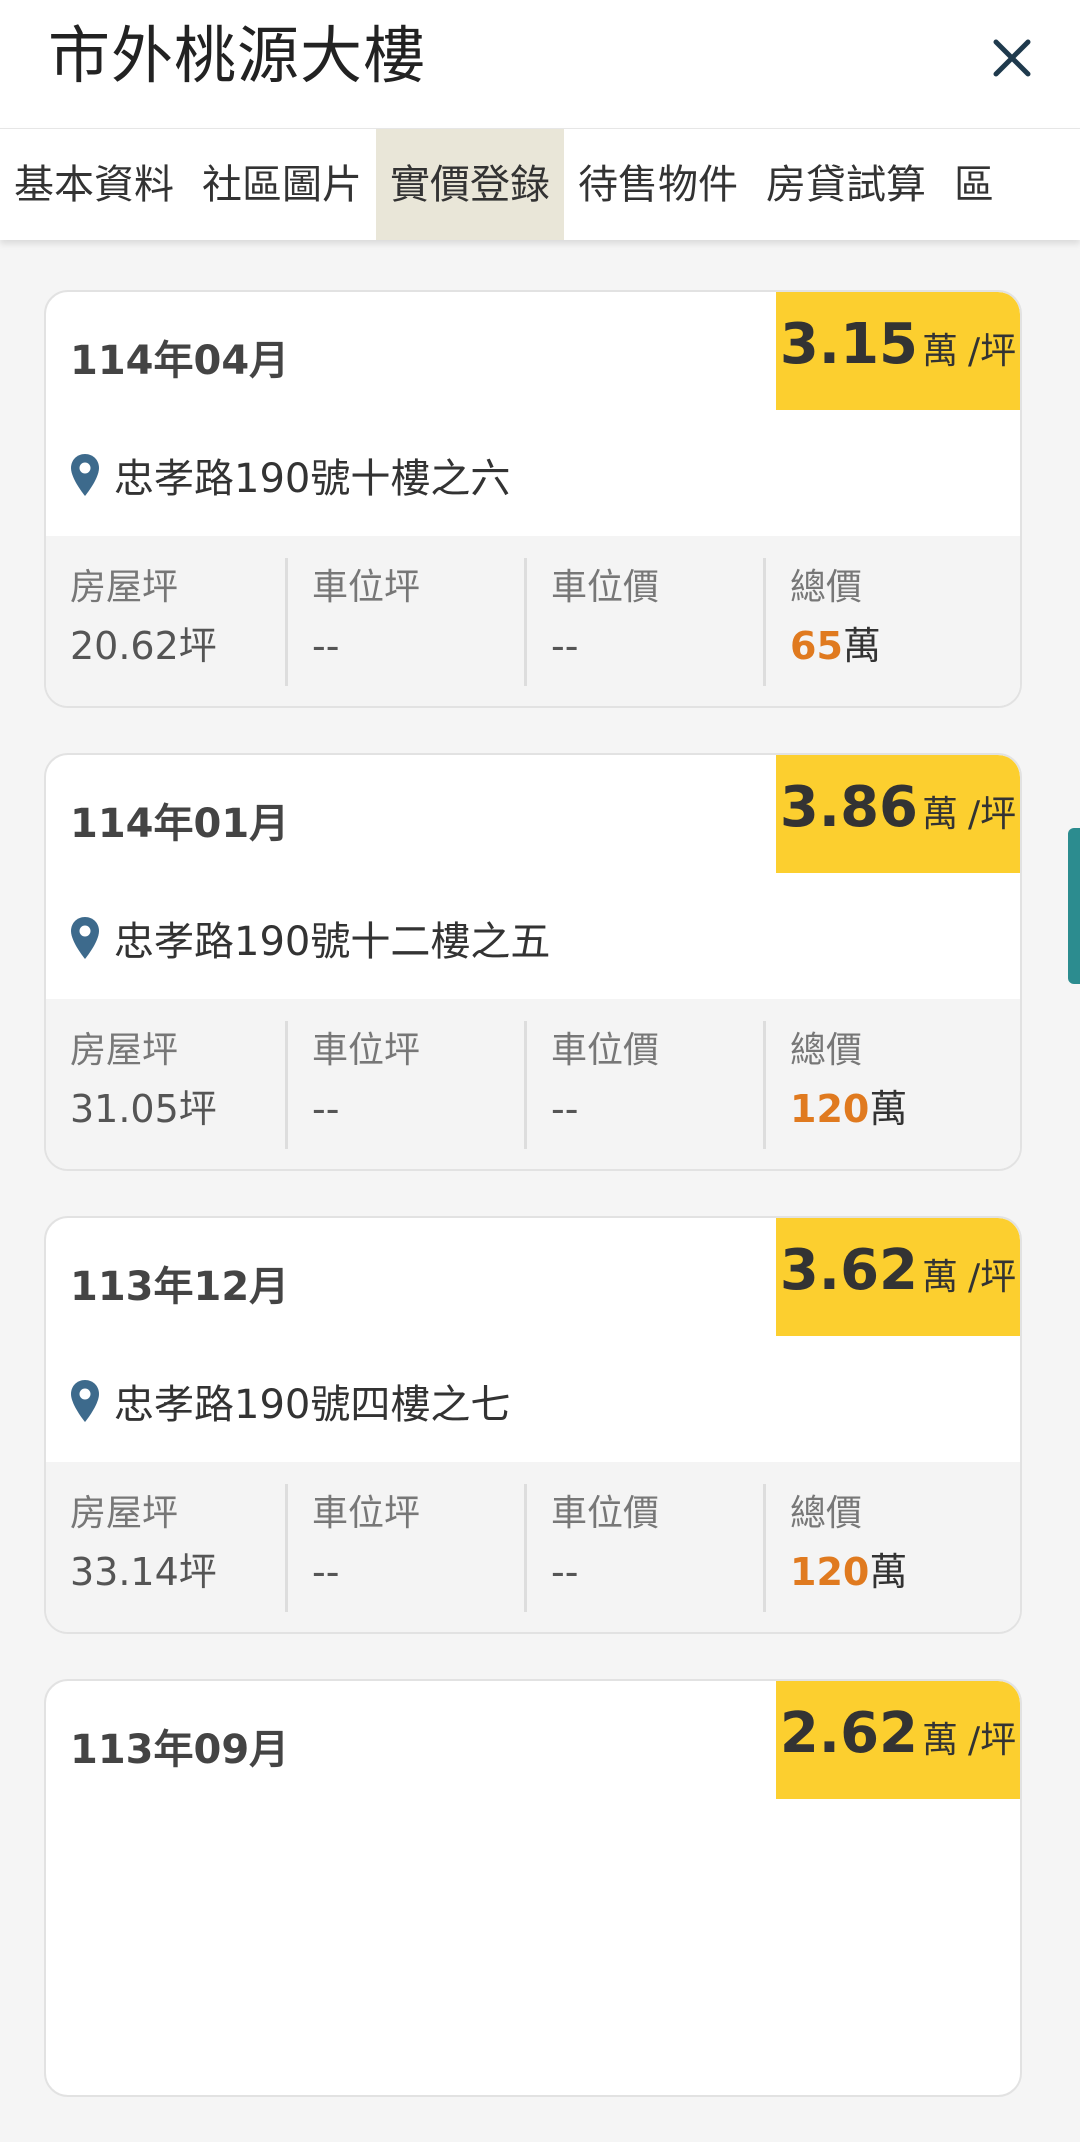 This screenshot has width=1080, height=2142. I want to click on record-date: 114年01月, so click(180, 824).